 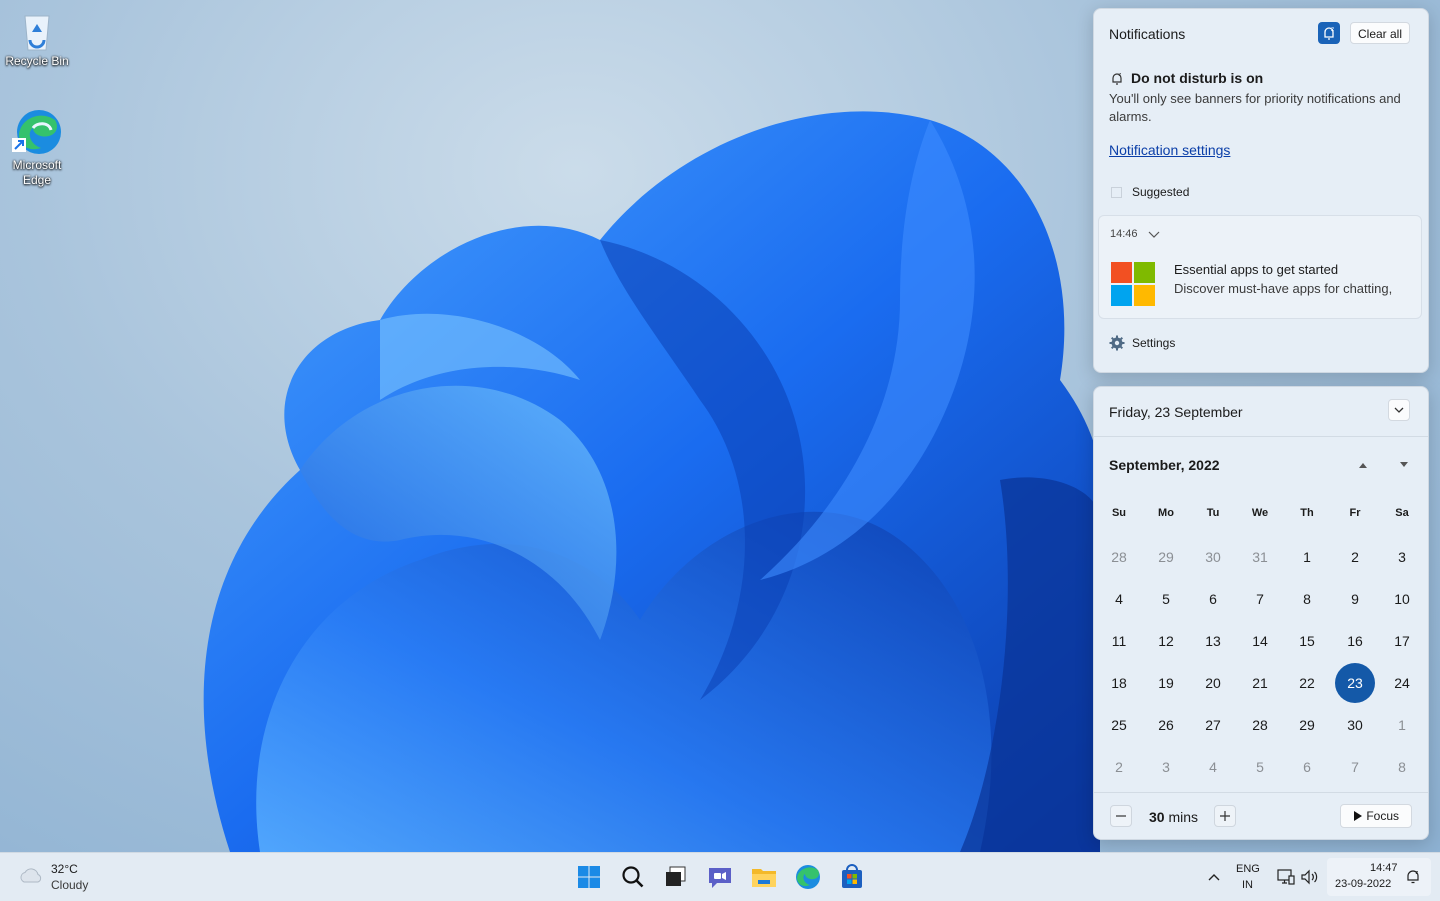 I want to click on do-not-disturb-toggle: z, so click(x=1329, y=33).